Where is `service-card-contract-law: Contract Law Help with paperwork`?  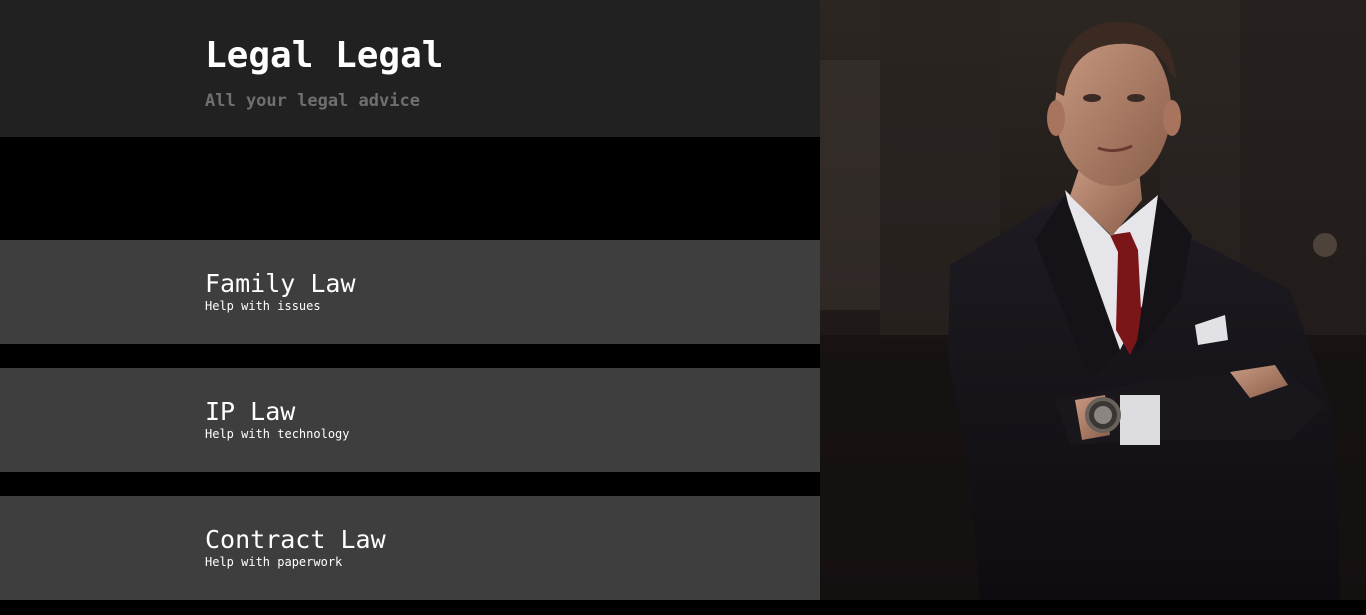
service-card-contract-law: Contract Law Help with paperwork is located at coordinates (410, 548).